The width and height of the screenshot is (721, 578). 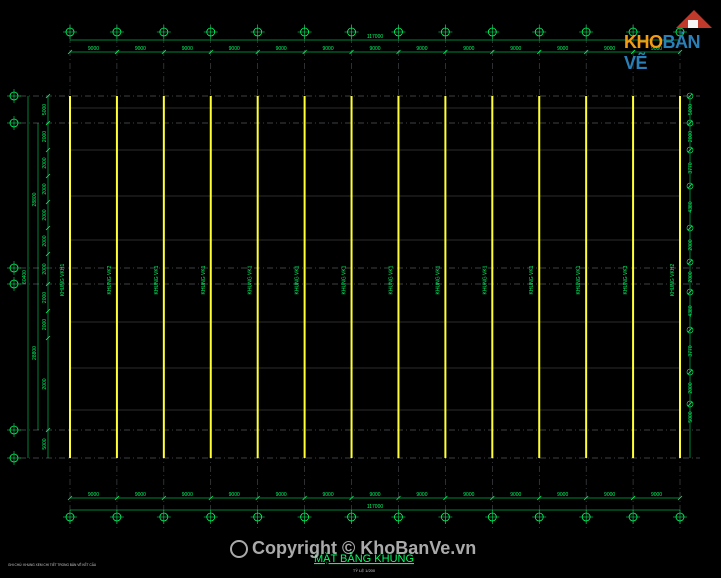 I want to click on logo-text: KHOBẢN VẼ, so click(x=670, y=53).